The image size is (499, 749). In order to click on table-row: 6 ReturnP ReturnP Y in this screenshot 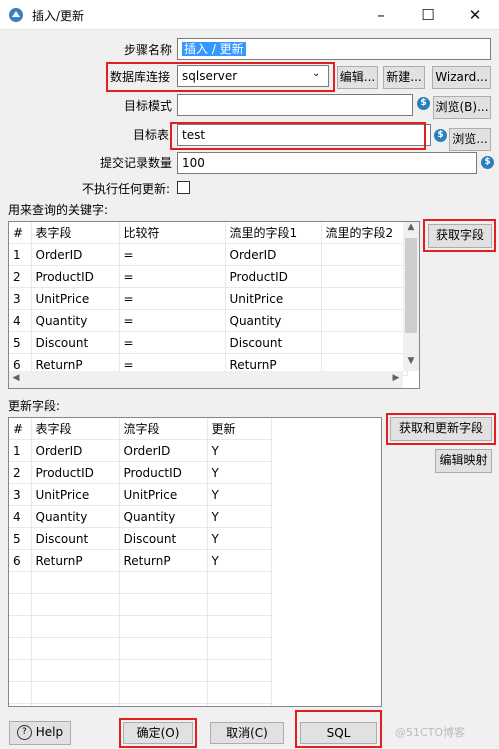, I will do `click(140, 560)`.